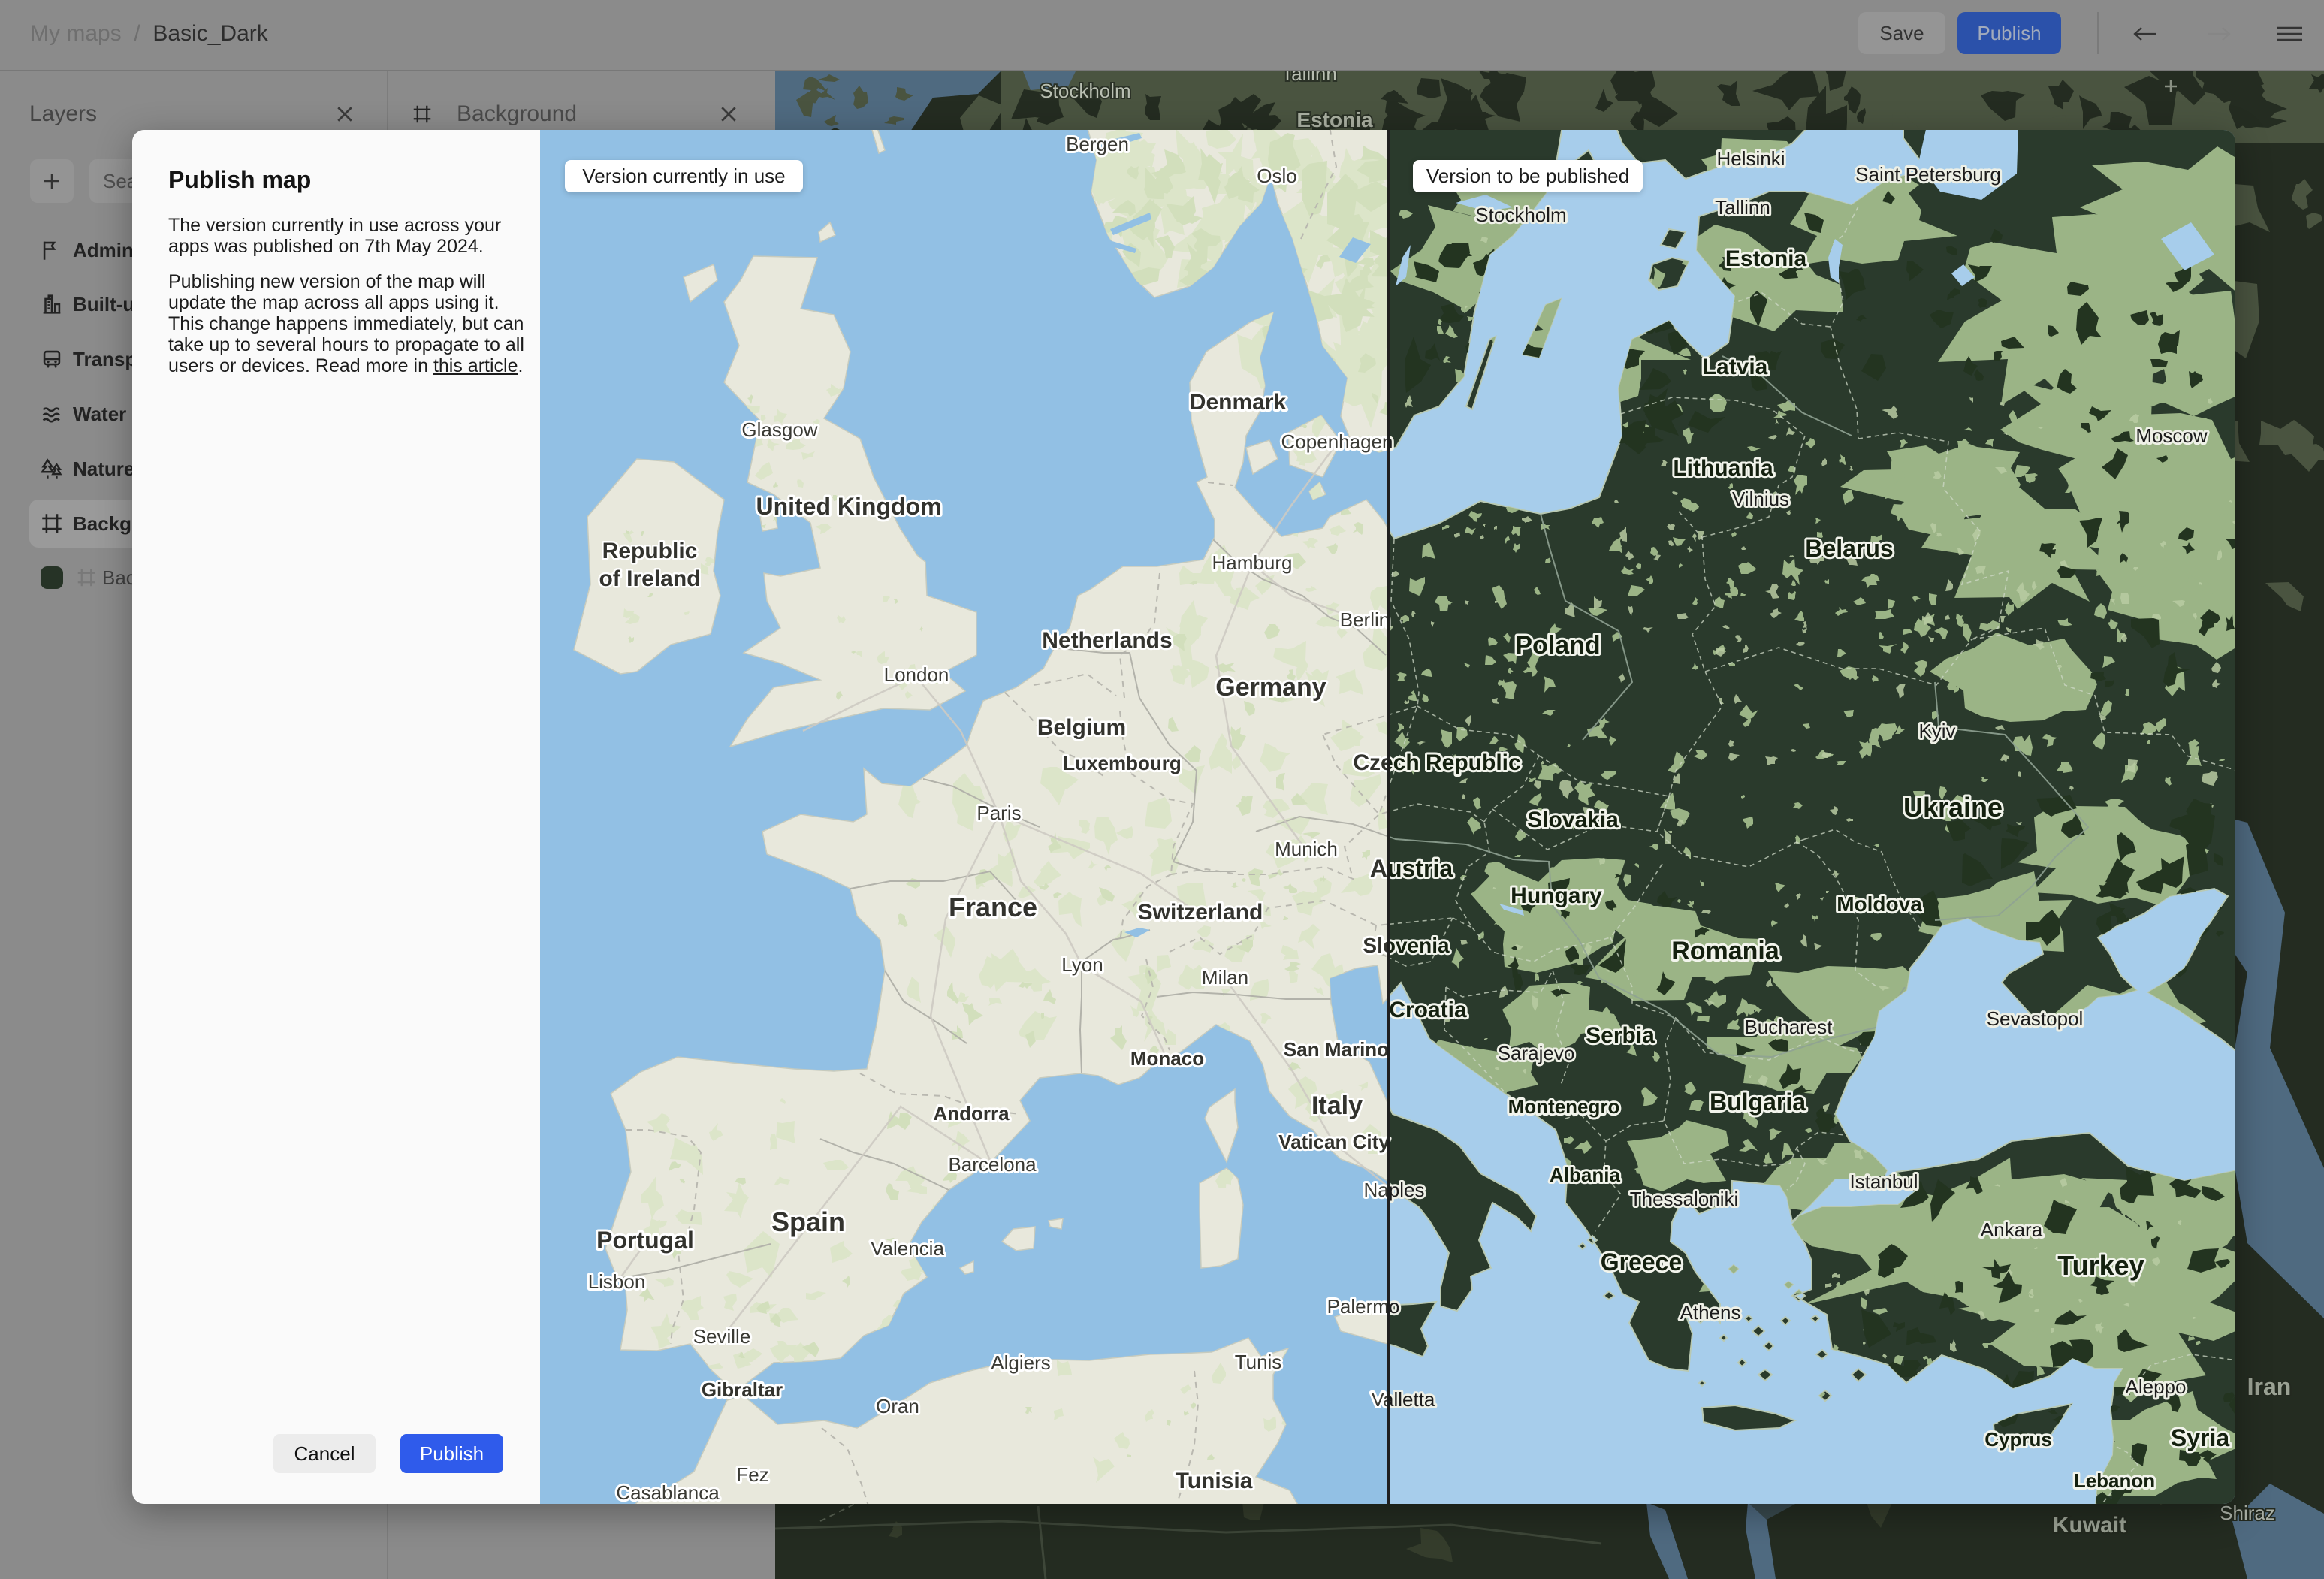 The width and height of the screenshot is (2324, 1579). What do you see at coordinates (2200, 1437) in the screenshot?
I see `svg-text: Syria` at bounding box center [2200, 1437].